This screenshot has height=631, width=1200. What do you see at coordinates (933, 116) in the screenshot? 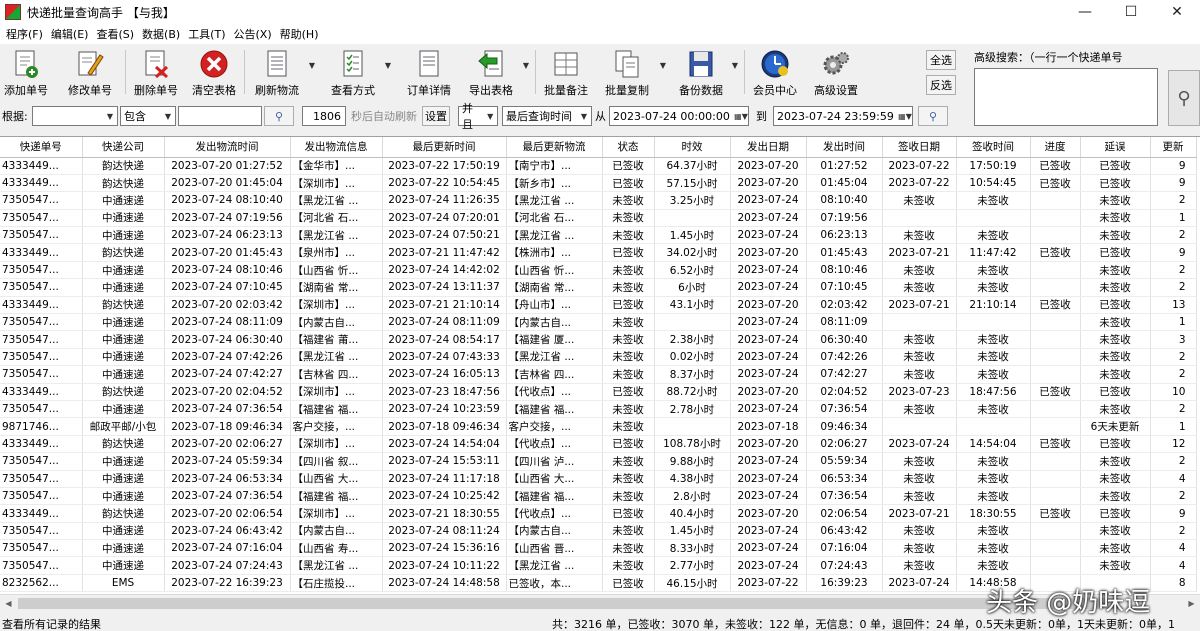
I see `date-search-button: ⚲` at bounding box center [933, 116].